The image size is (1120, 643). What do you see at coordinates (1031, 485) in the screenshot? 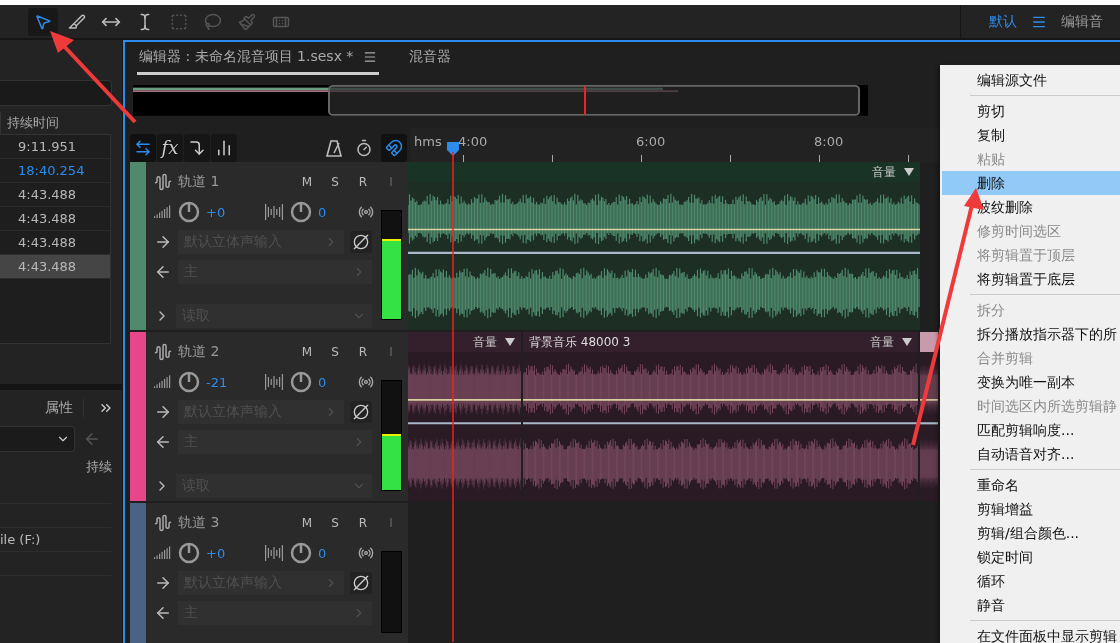
I see `menu-item: 重命名` at bounding box center [1031, 485].